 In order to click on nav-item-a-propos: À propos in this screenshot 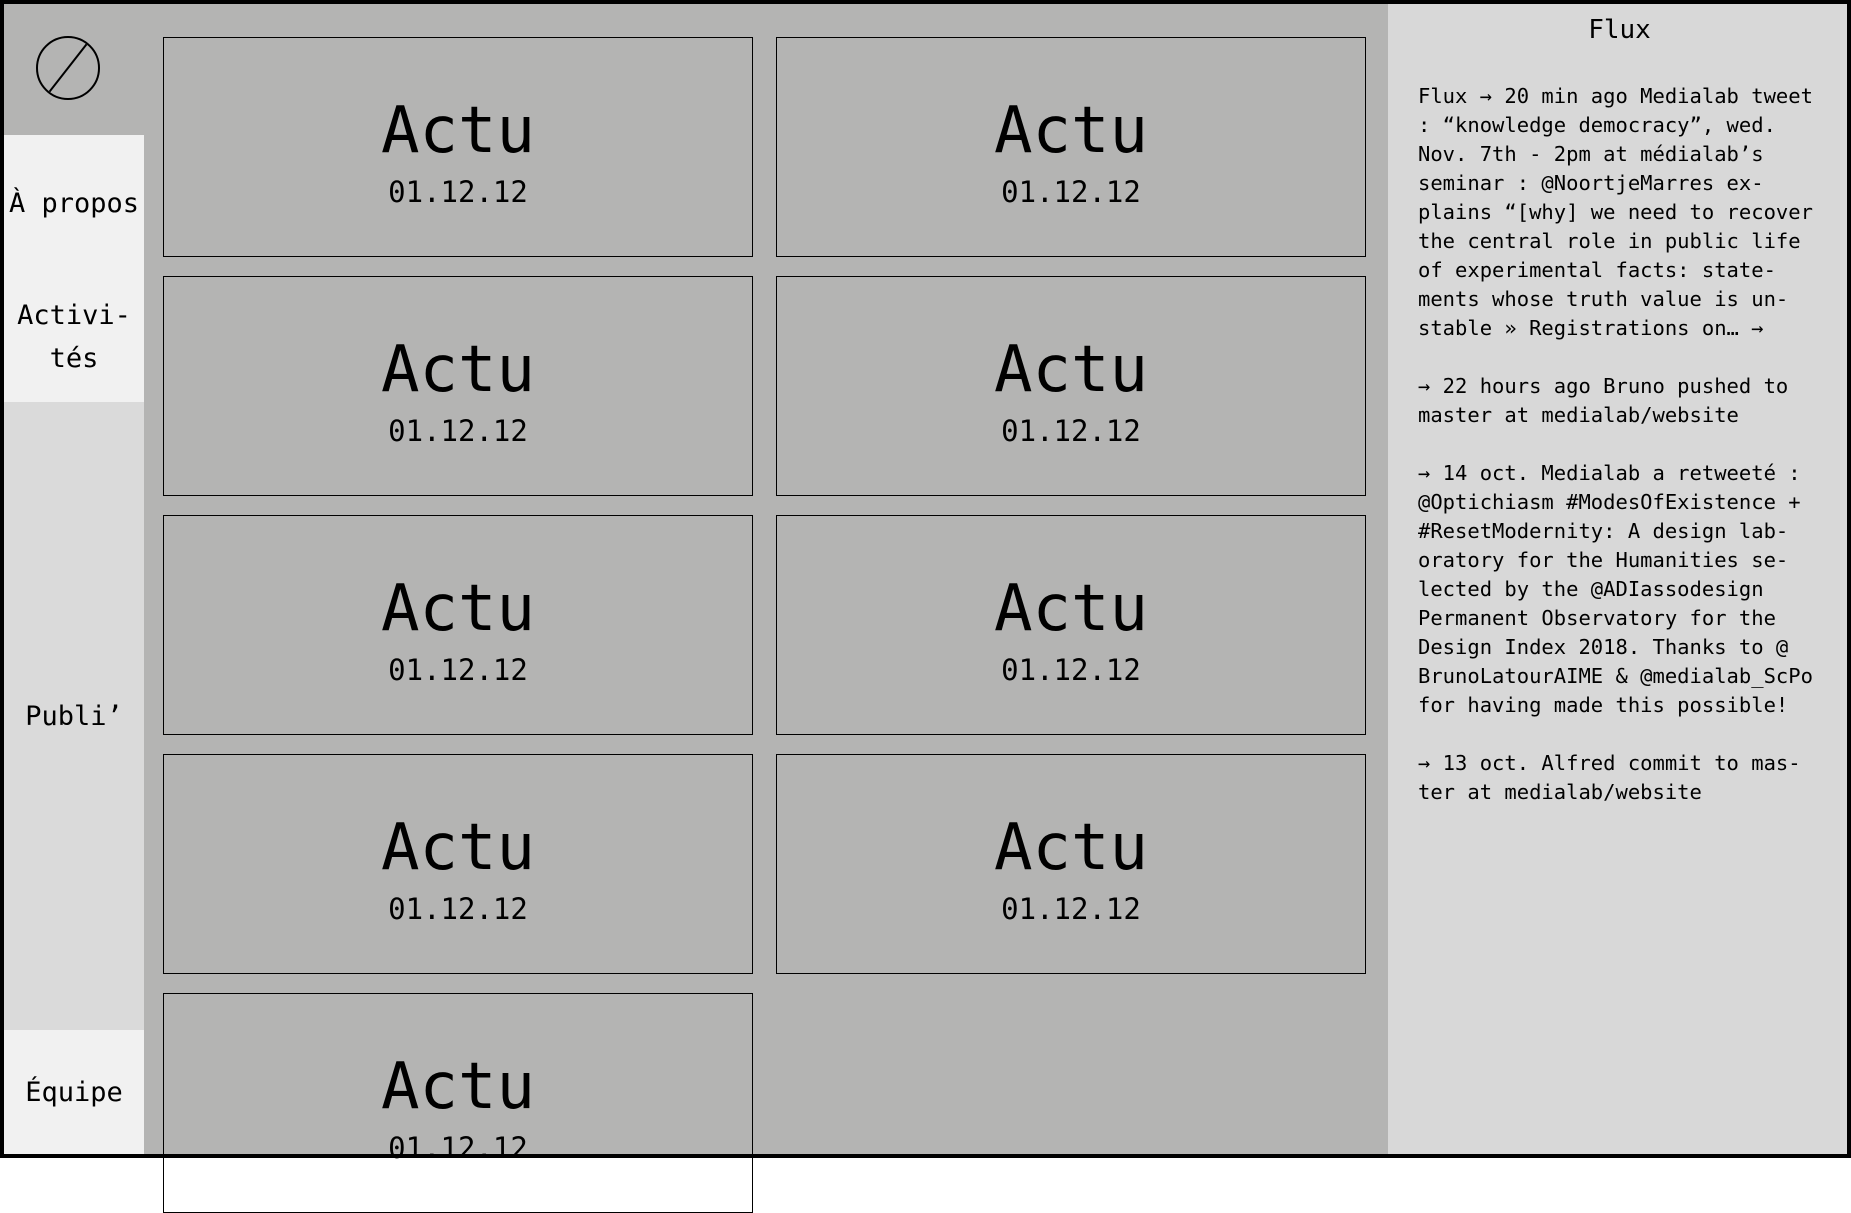, I will do `click(74, 203)`.